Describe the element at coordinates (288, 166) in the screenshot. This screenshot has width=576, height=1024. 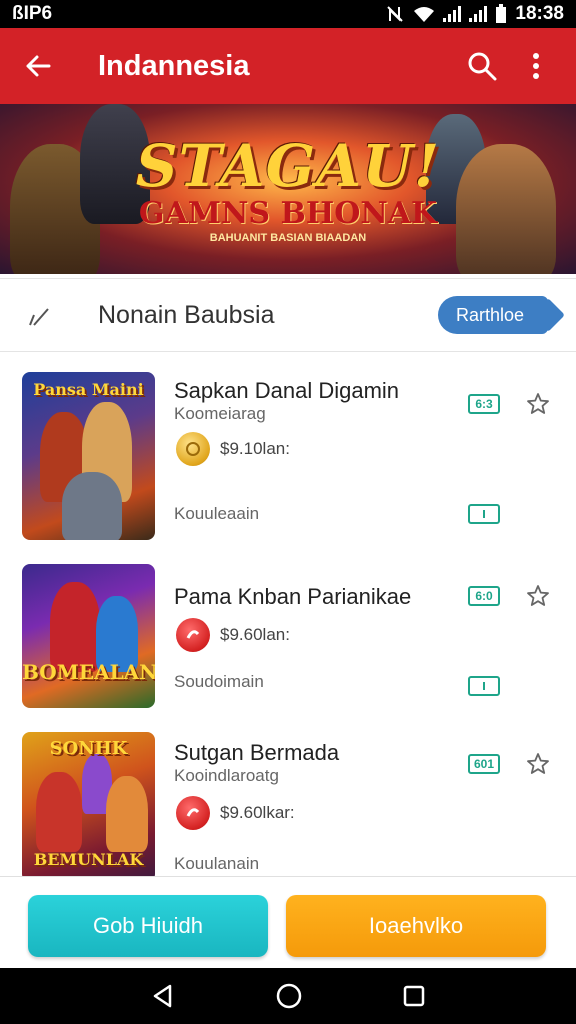
I see `banner-title: STAGAU!` at that location.